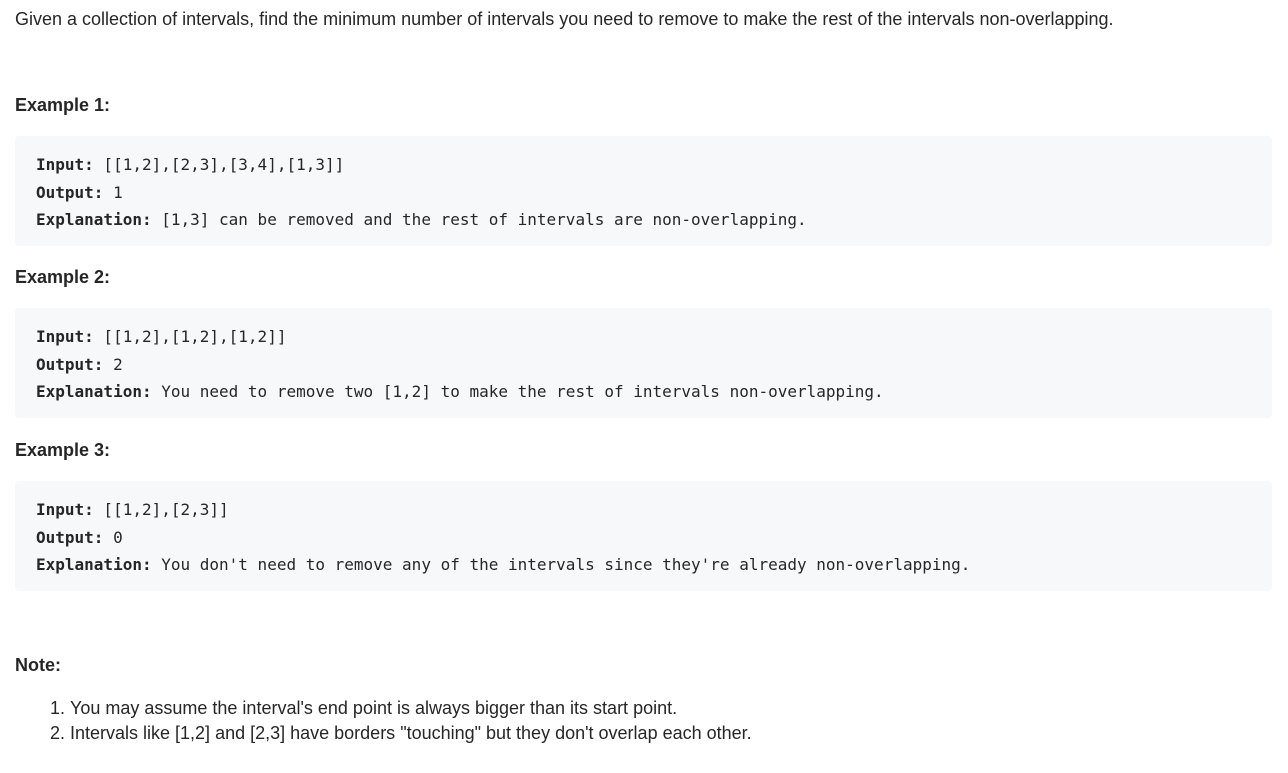  What do you see at coordinates (63, 105) in the screenshot?
I see `example-1-title: Example 1:` at bounding box center [63, 105].